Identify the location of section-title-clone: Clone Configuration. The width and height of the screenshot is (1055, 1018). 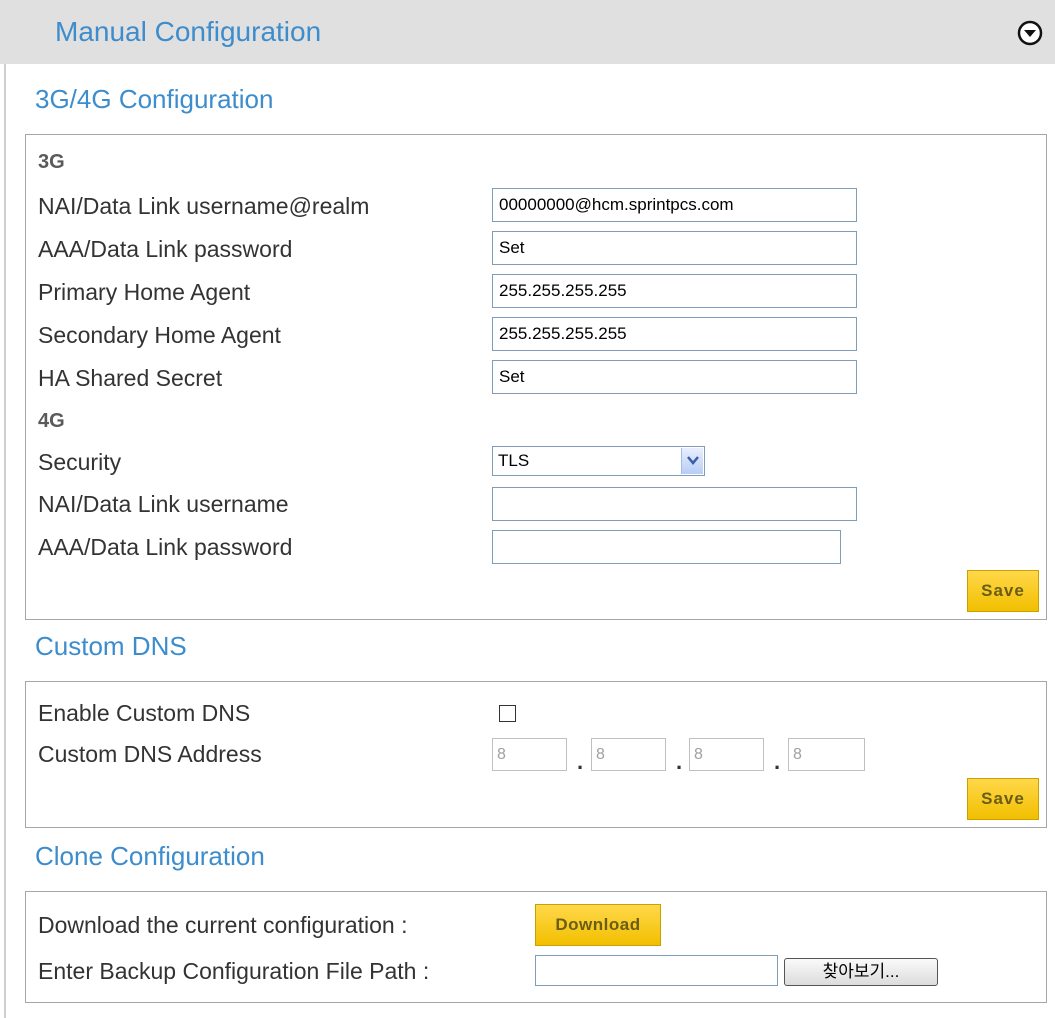
(150, 856).